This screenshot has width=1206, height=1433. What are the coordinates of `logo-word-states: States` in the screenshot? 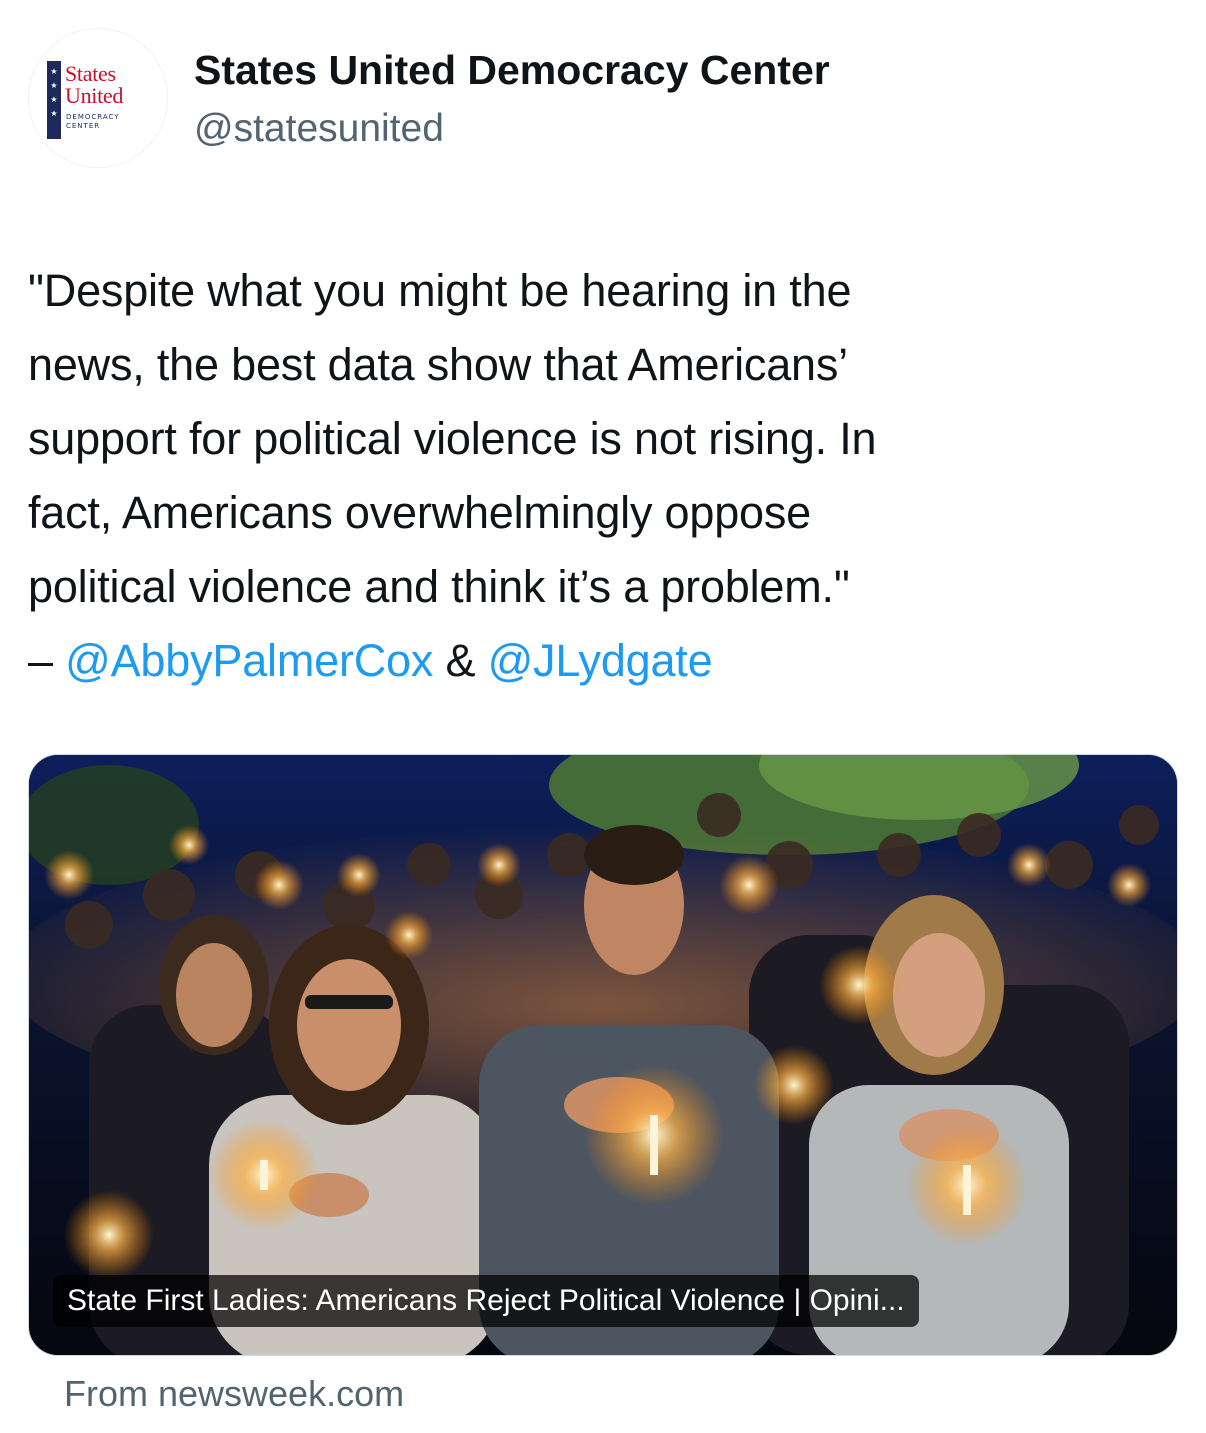 It's located at (90, 73).